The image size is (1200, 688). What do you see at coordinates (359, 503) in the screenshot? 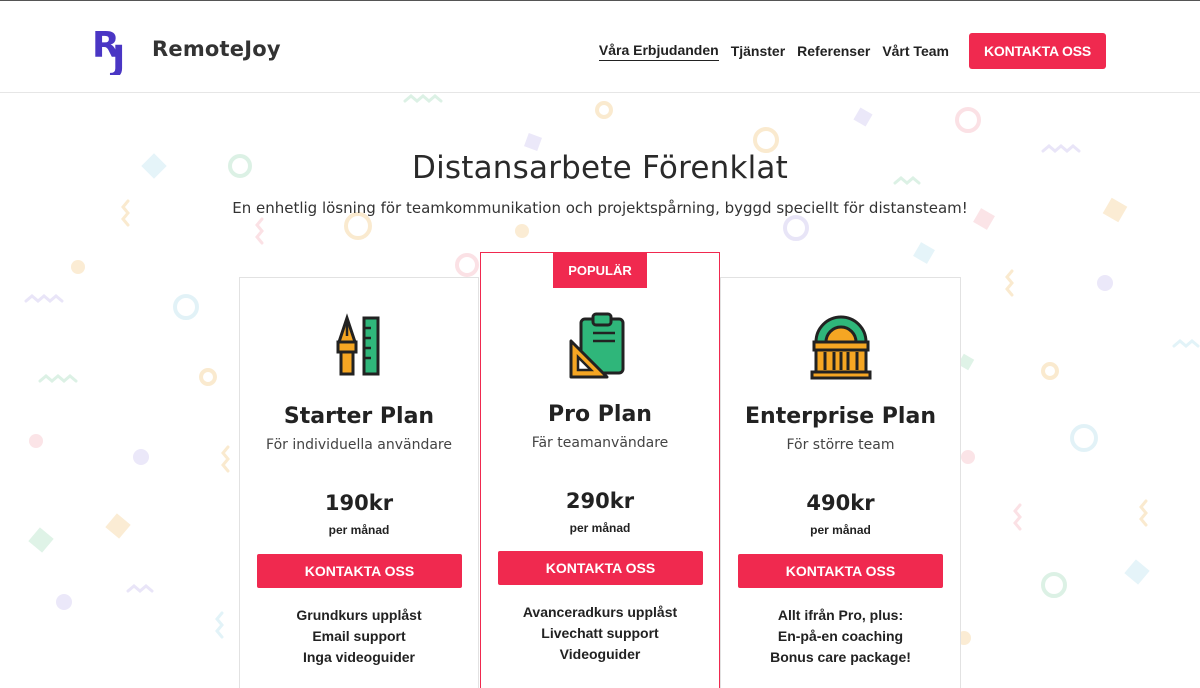
I see `plan-price: 190kr` at bounding box center [359, 503].